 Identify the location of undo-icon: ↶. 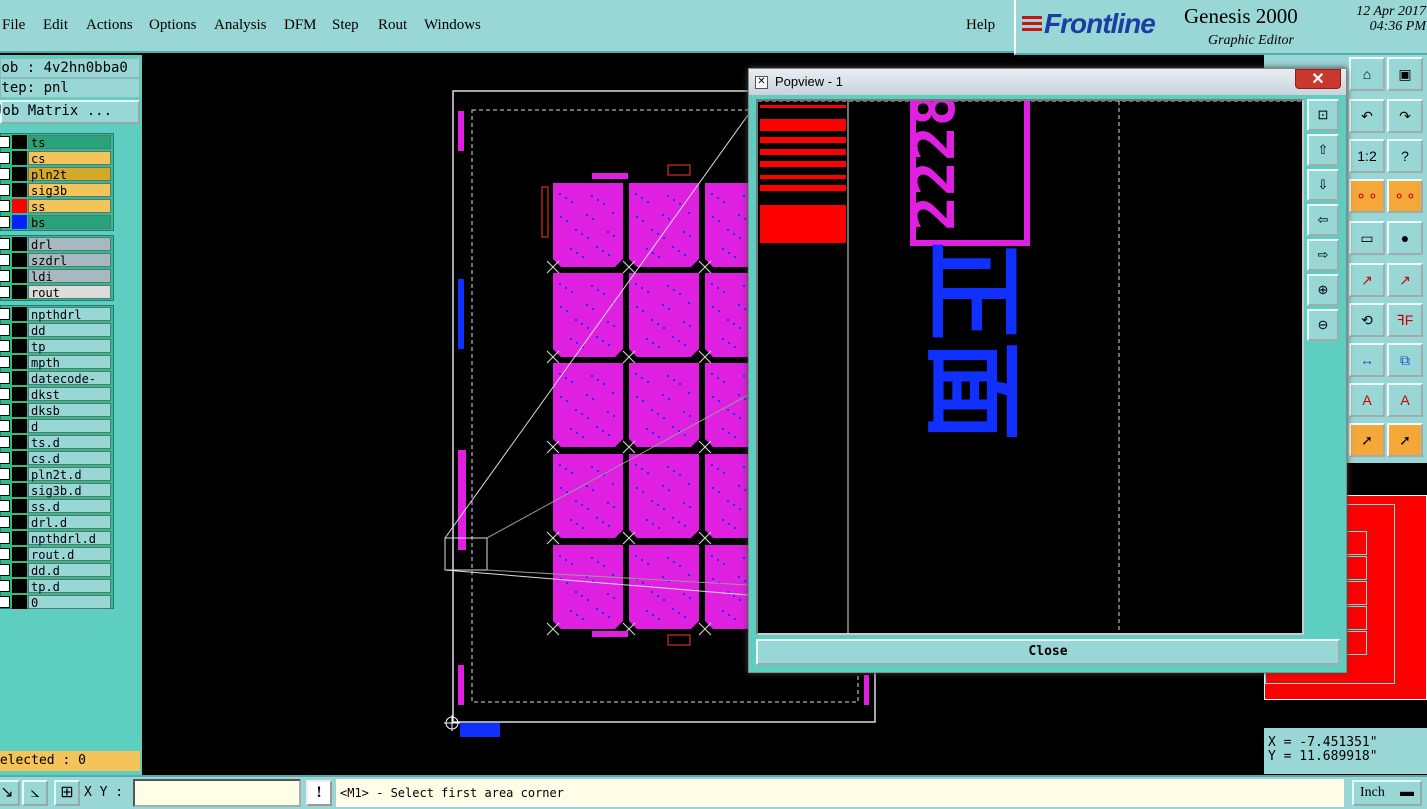
(1367, 116).